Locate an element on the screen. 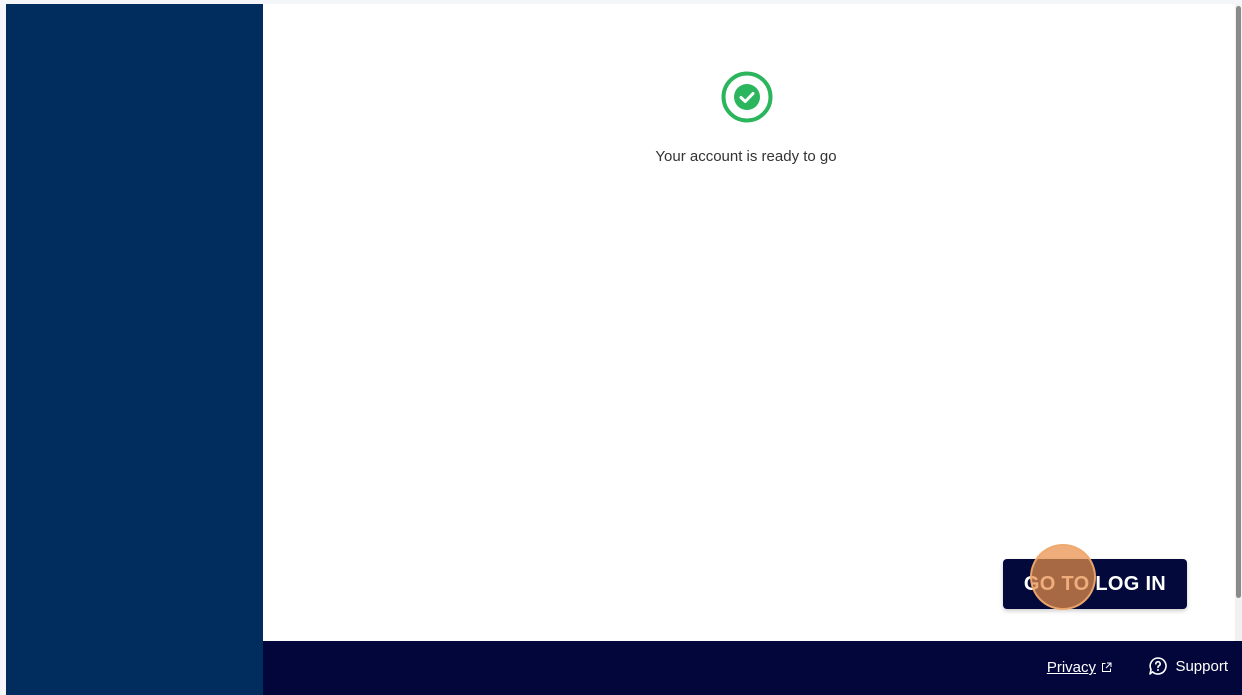  footer-bar: Privacy Support is located at coordinates (752, 668).